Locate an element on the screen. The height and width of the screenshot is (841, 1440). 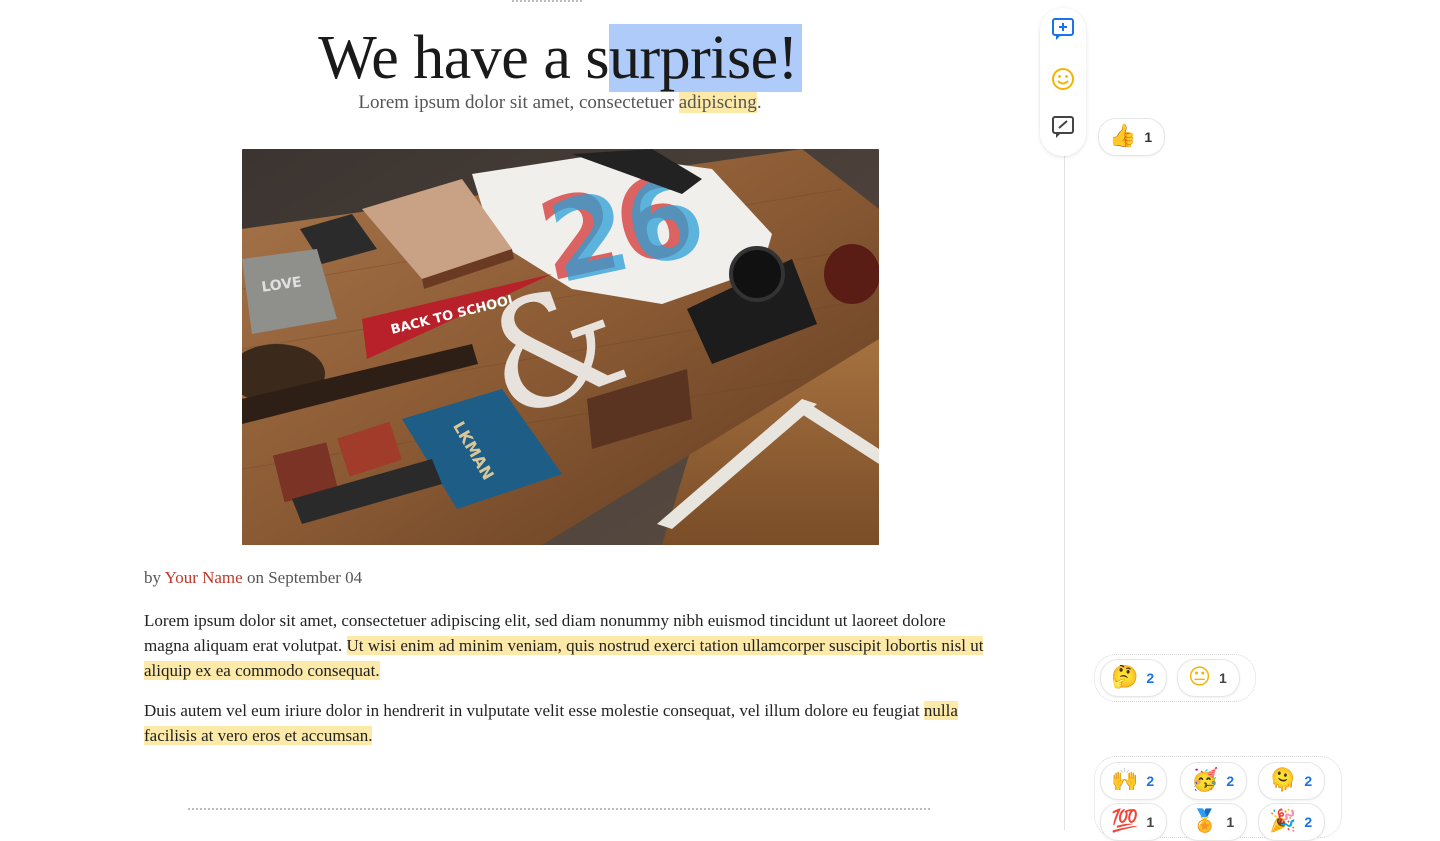
subtitle-text: Lorem ipsum dolor sit amet, consectetuer is located at coordinates (518, 102).